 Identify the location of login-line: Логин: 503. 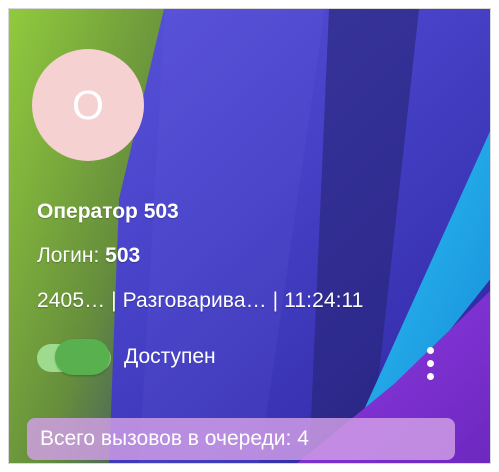
(88, 256).